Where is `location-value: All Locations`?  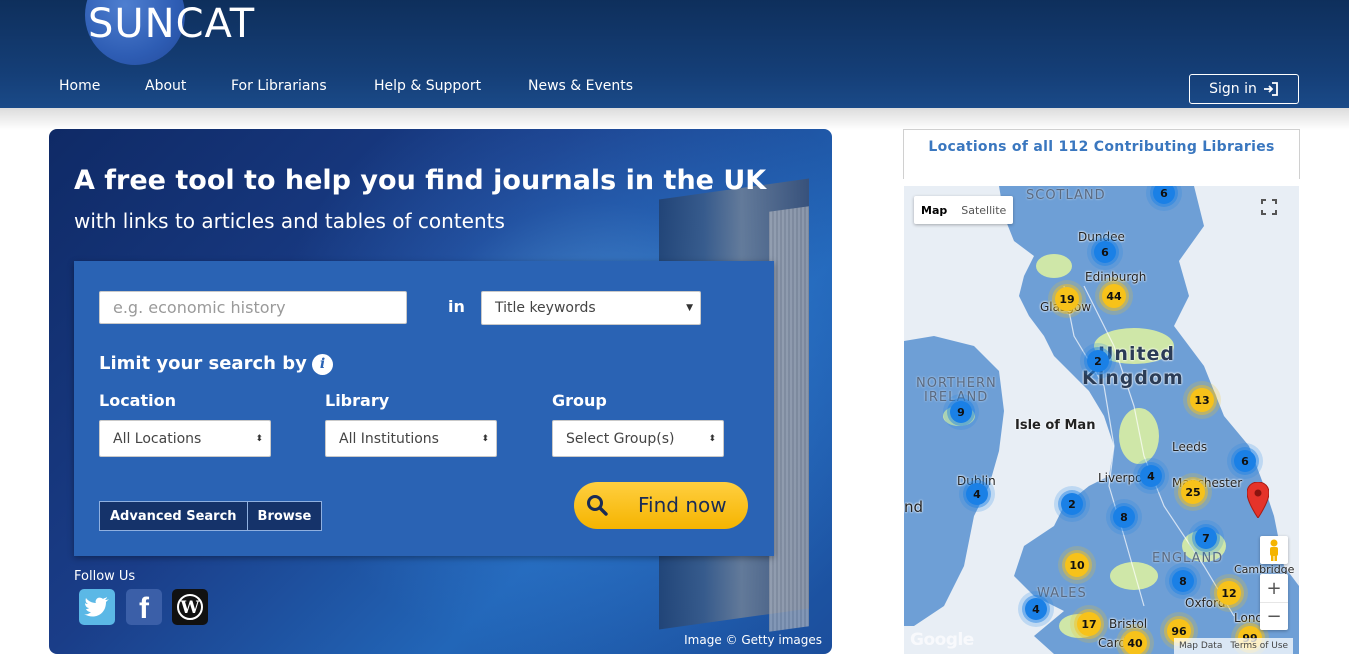 location-value: All Locations is located at coordinates (157, 438).